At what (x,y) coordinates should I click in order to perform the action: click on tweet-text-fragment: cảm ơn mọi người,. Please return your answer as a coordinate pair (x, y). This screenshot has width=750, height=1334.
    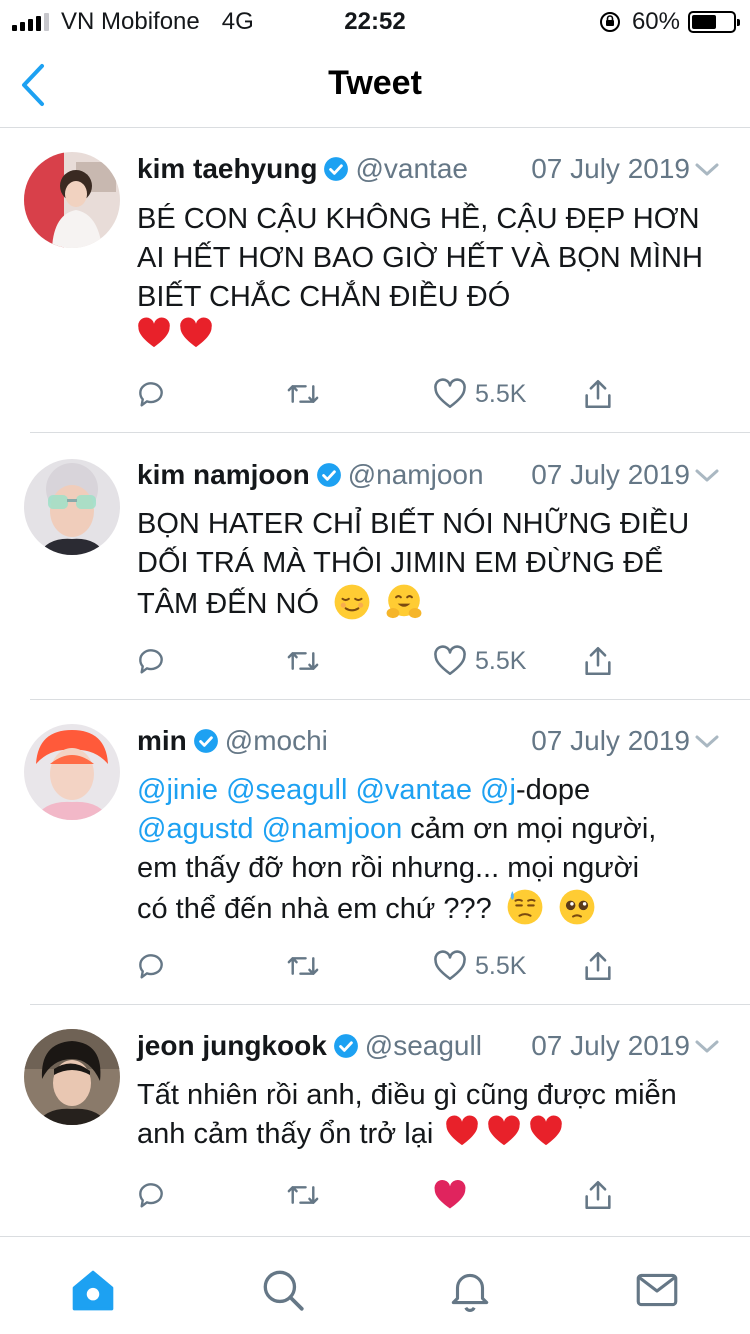
    Looking at the image, I should click on (529, 829).